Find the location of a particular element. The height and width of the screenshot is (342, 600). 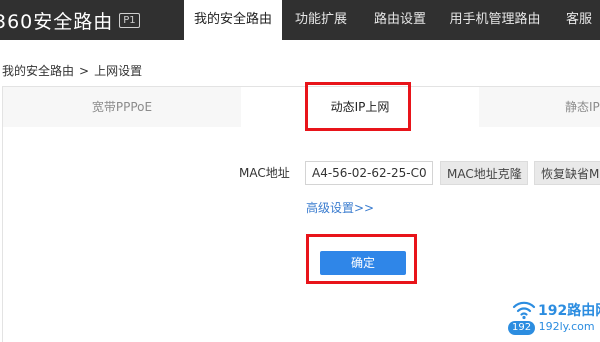

nav-item-extensions: 功能扩展 is located at coordinates (321, 20).